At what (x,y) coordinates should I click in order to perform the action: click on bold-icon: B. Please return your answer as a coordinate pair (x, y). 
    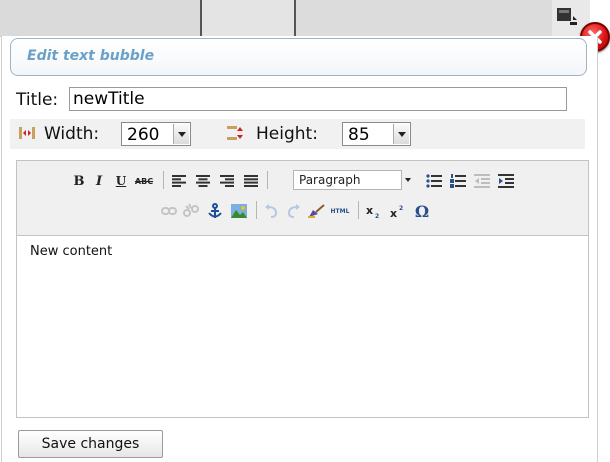
    Looking at the image, I should click on (79, 181).